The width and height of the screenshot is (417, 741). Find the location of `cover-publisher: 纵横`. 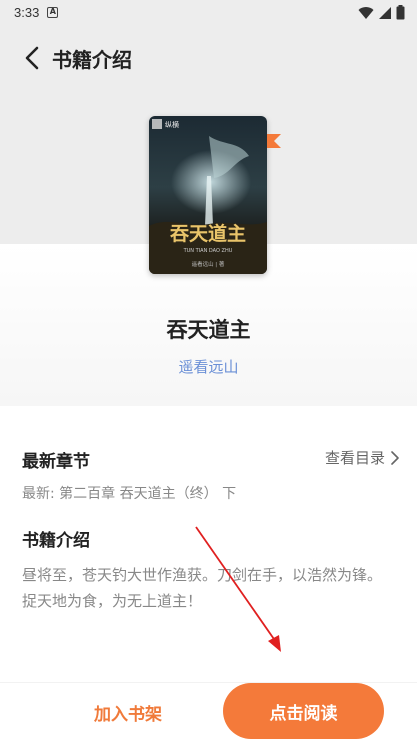

cover-publisher: 纵横 is located at coordinates (172, 124).